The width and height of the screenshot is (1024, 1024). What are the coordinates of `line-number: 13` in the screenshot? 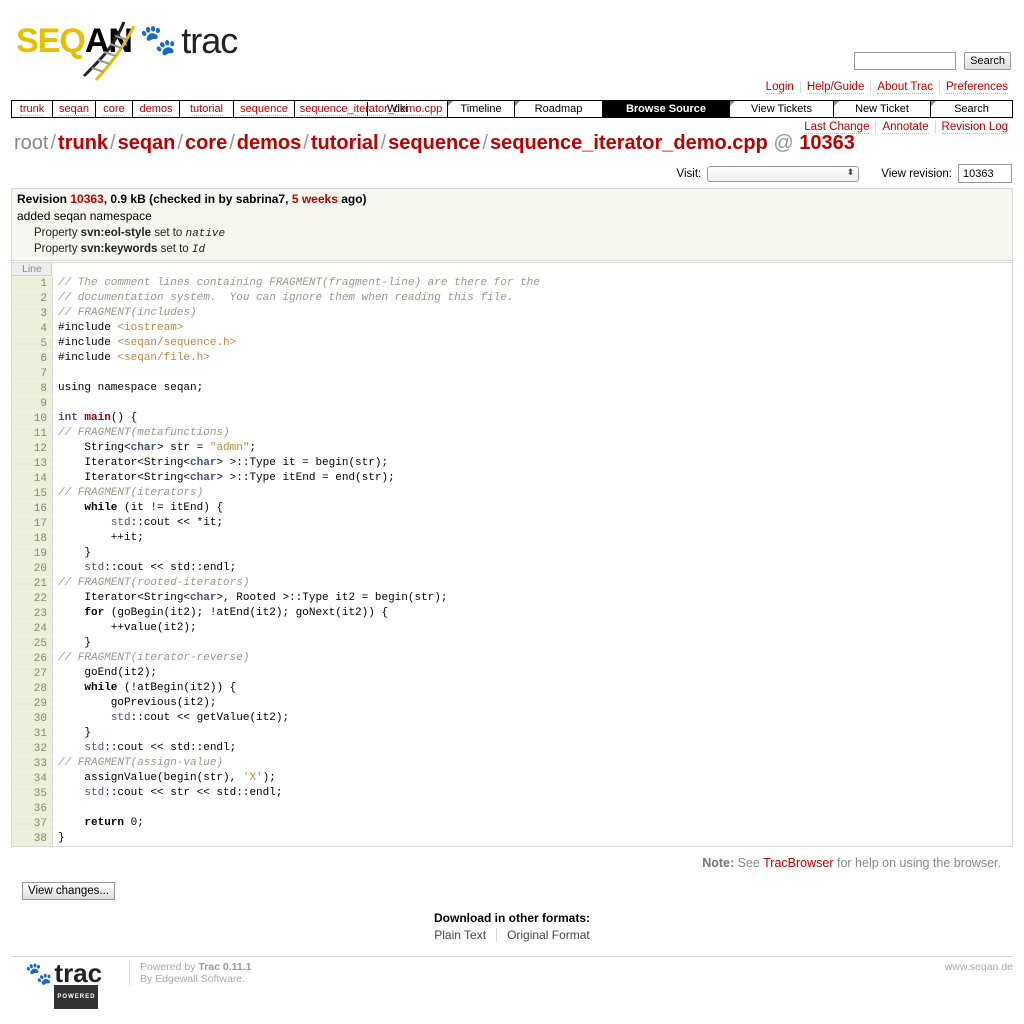 It's located at (32, 463).